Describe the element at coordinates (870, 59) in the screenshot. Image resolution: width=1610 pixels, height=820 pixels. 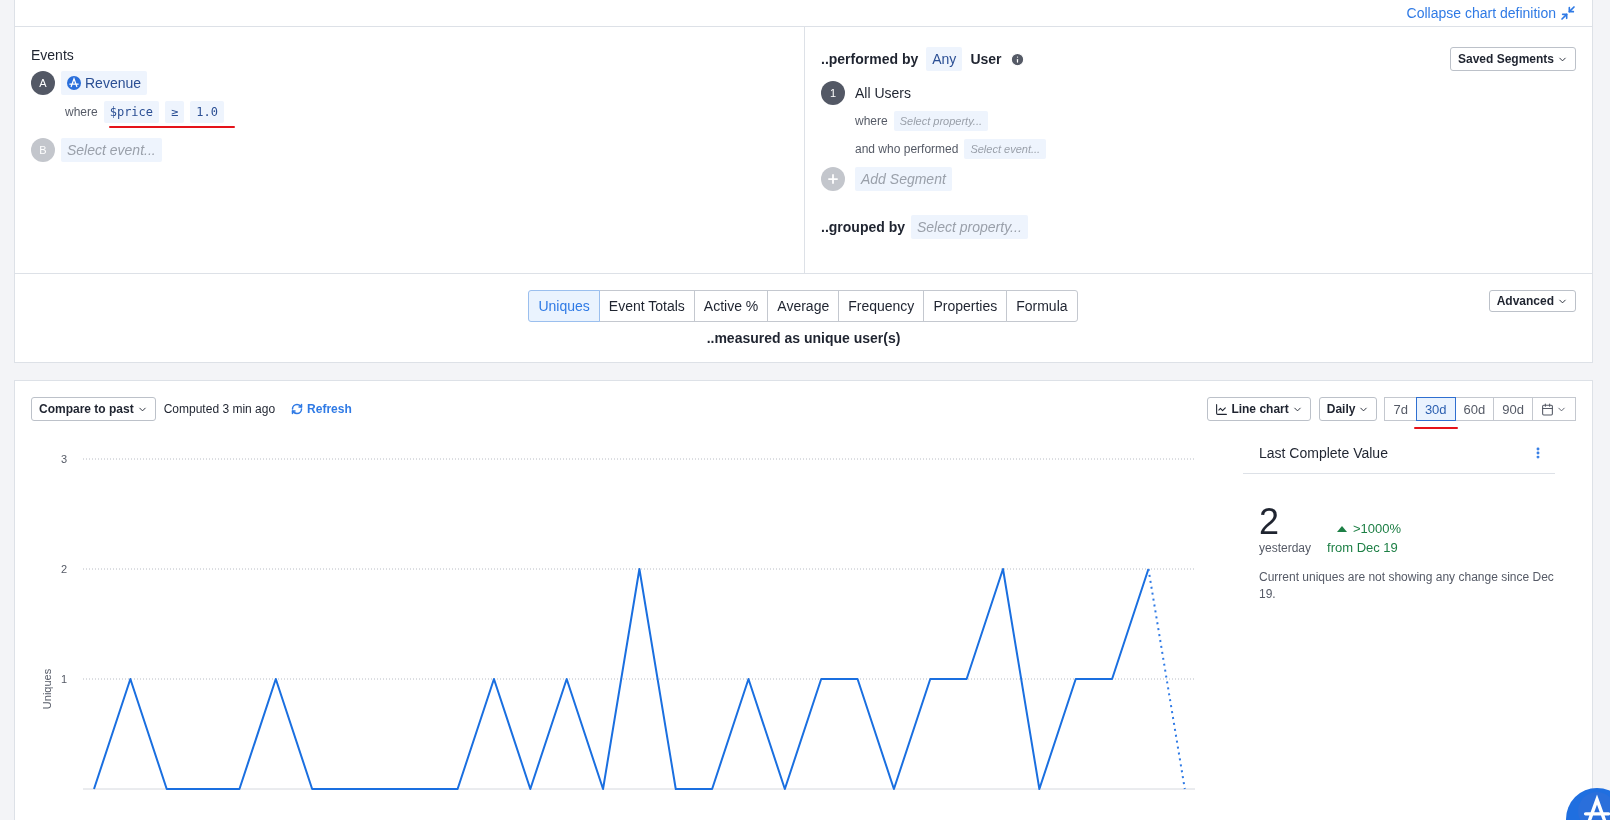
I see `performed-label: ..performed by` at that location.